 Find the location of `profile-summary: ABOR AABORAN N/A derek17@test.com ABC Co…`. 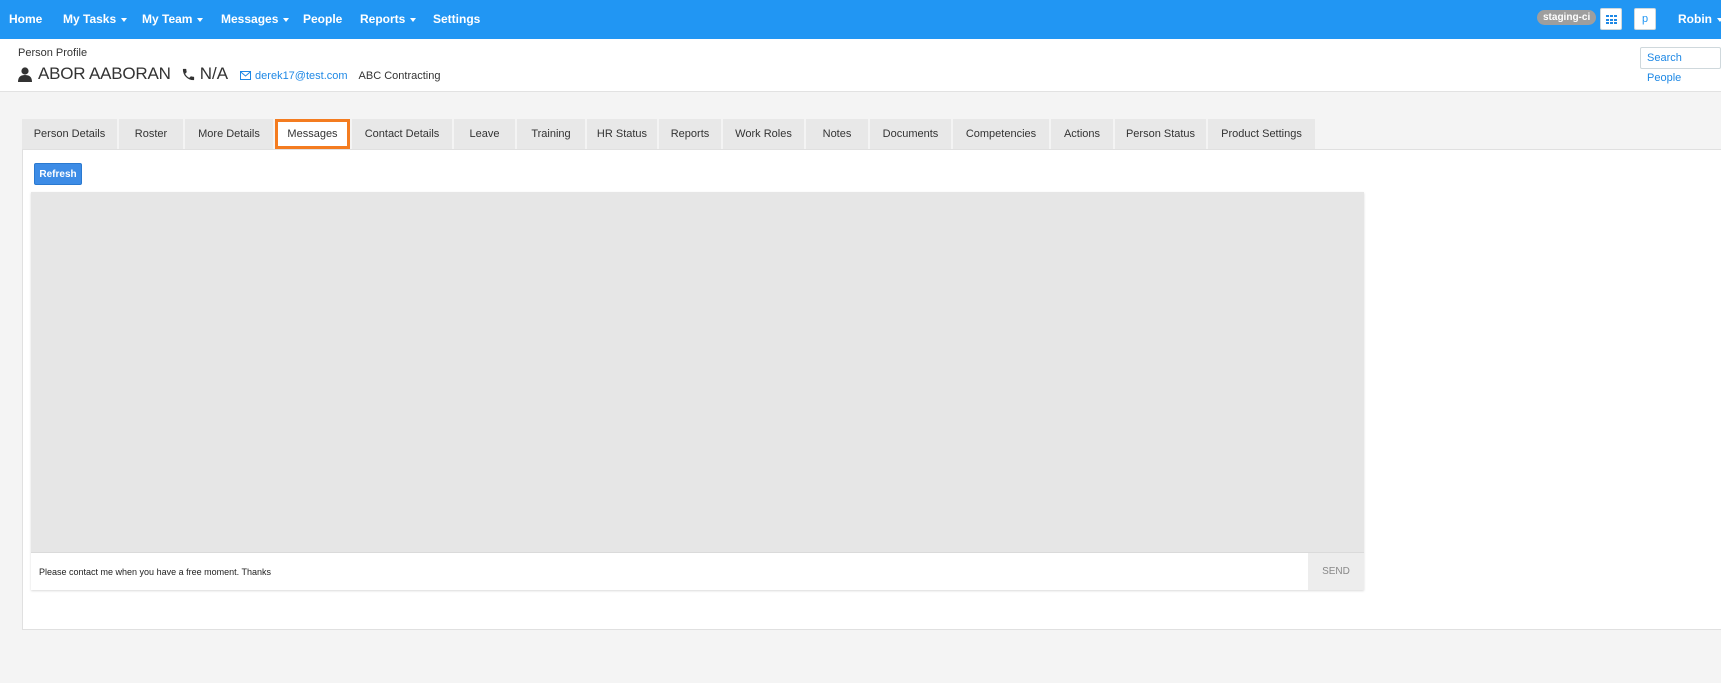

profile-summary: ABOR AABORAN N/A derek17@test.com ABC Co… is located at coordinates (229, 74).